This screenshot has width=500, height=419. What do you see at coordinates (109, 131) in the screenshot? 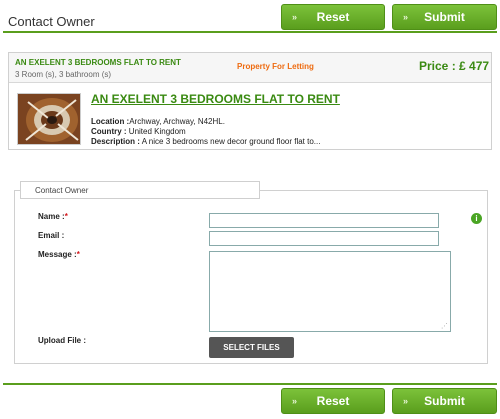
I see `country-label: Country :` at bounding box center [109, 131].